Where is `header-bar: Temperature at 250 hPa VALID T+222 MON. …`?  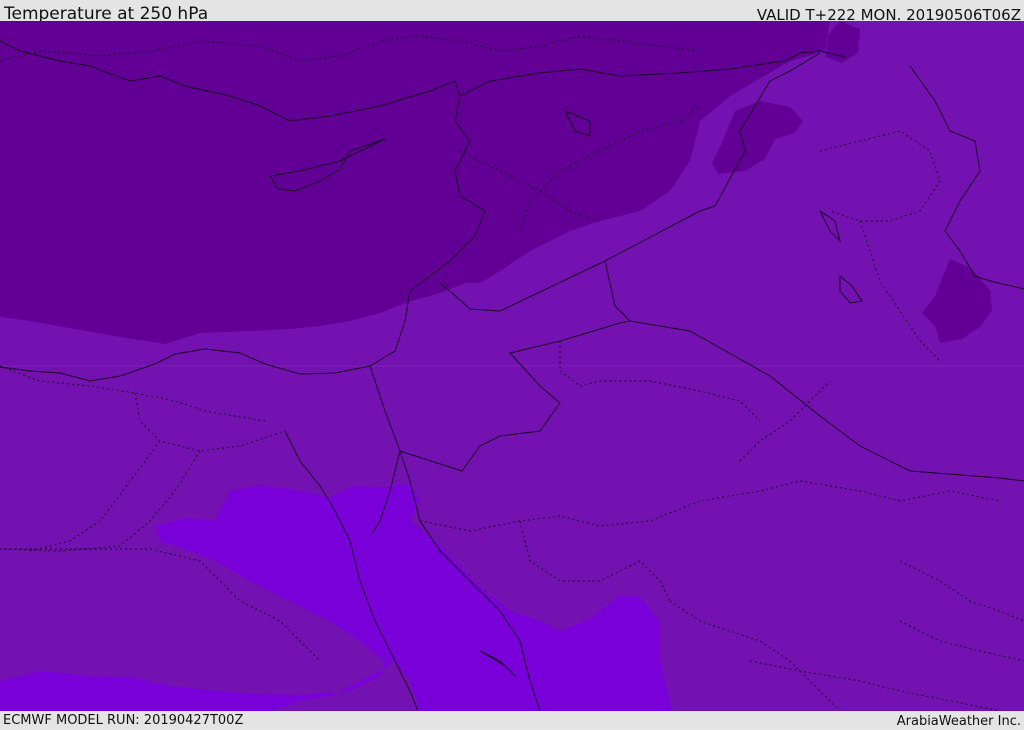
header-bar: Temperature at 250 hPa VALID T+222 MON. … is located at coordinates (512, 12).